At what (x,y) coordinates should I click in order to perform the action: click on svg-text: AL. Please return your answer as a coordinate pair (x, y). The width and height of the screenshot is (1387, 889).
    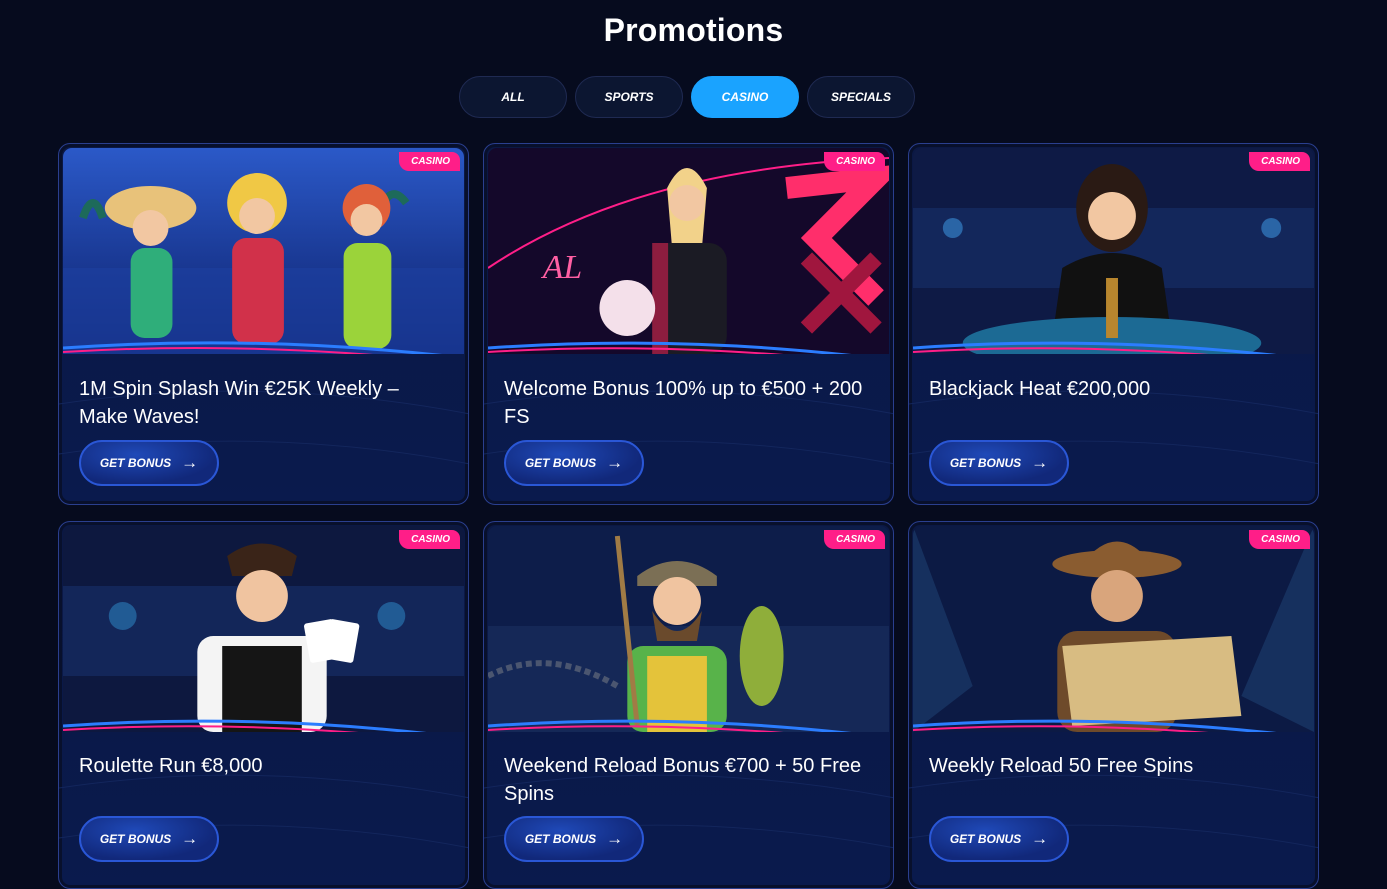
    Looking at the image, I should click on (561, 267).